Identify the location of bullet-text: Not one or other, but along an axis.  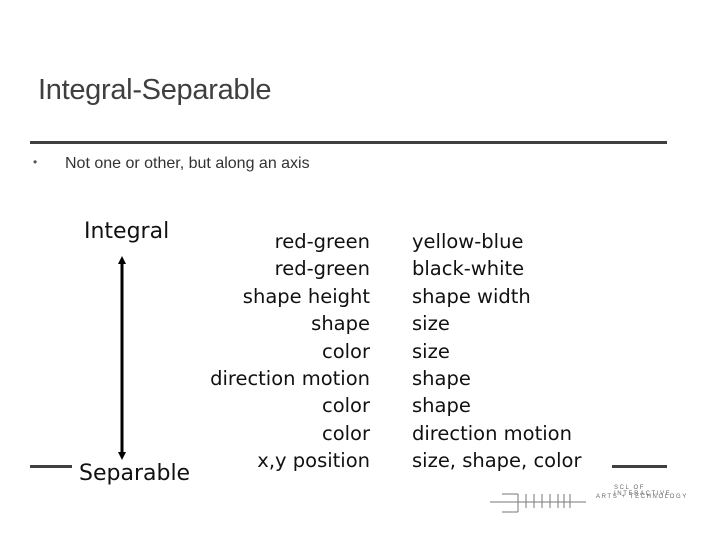
(187, 163).